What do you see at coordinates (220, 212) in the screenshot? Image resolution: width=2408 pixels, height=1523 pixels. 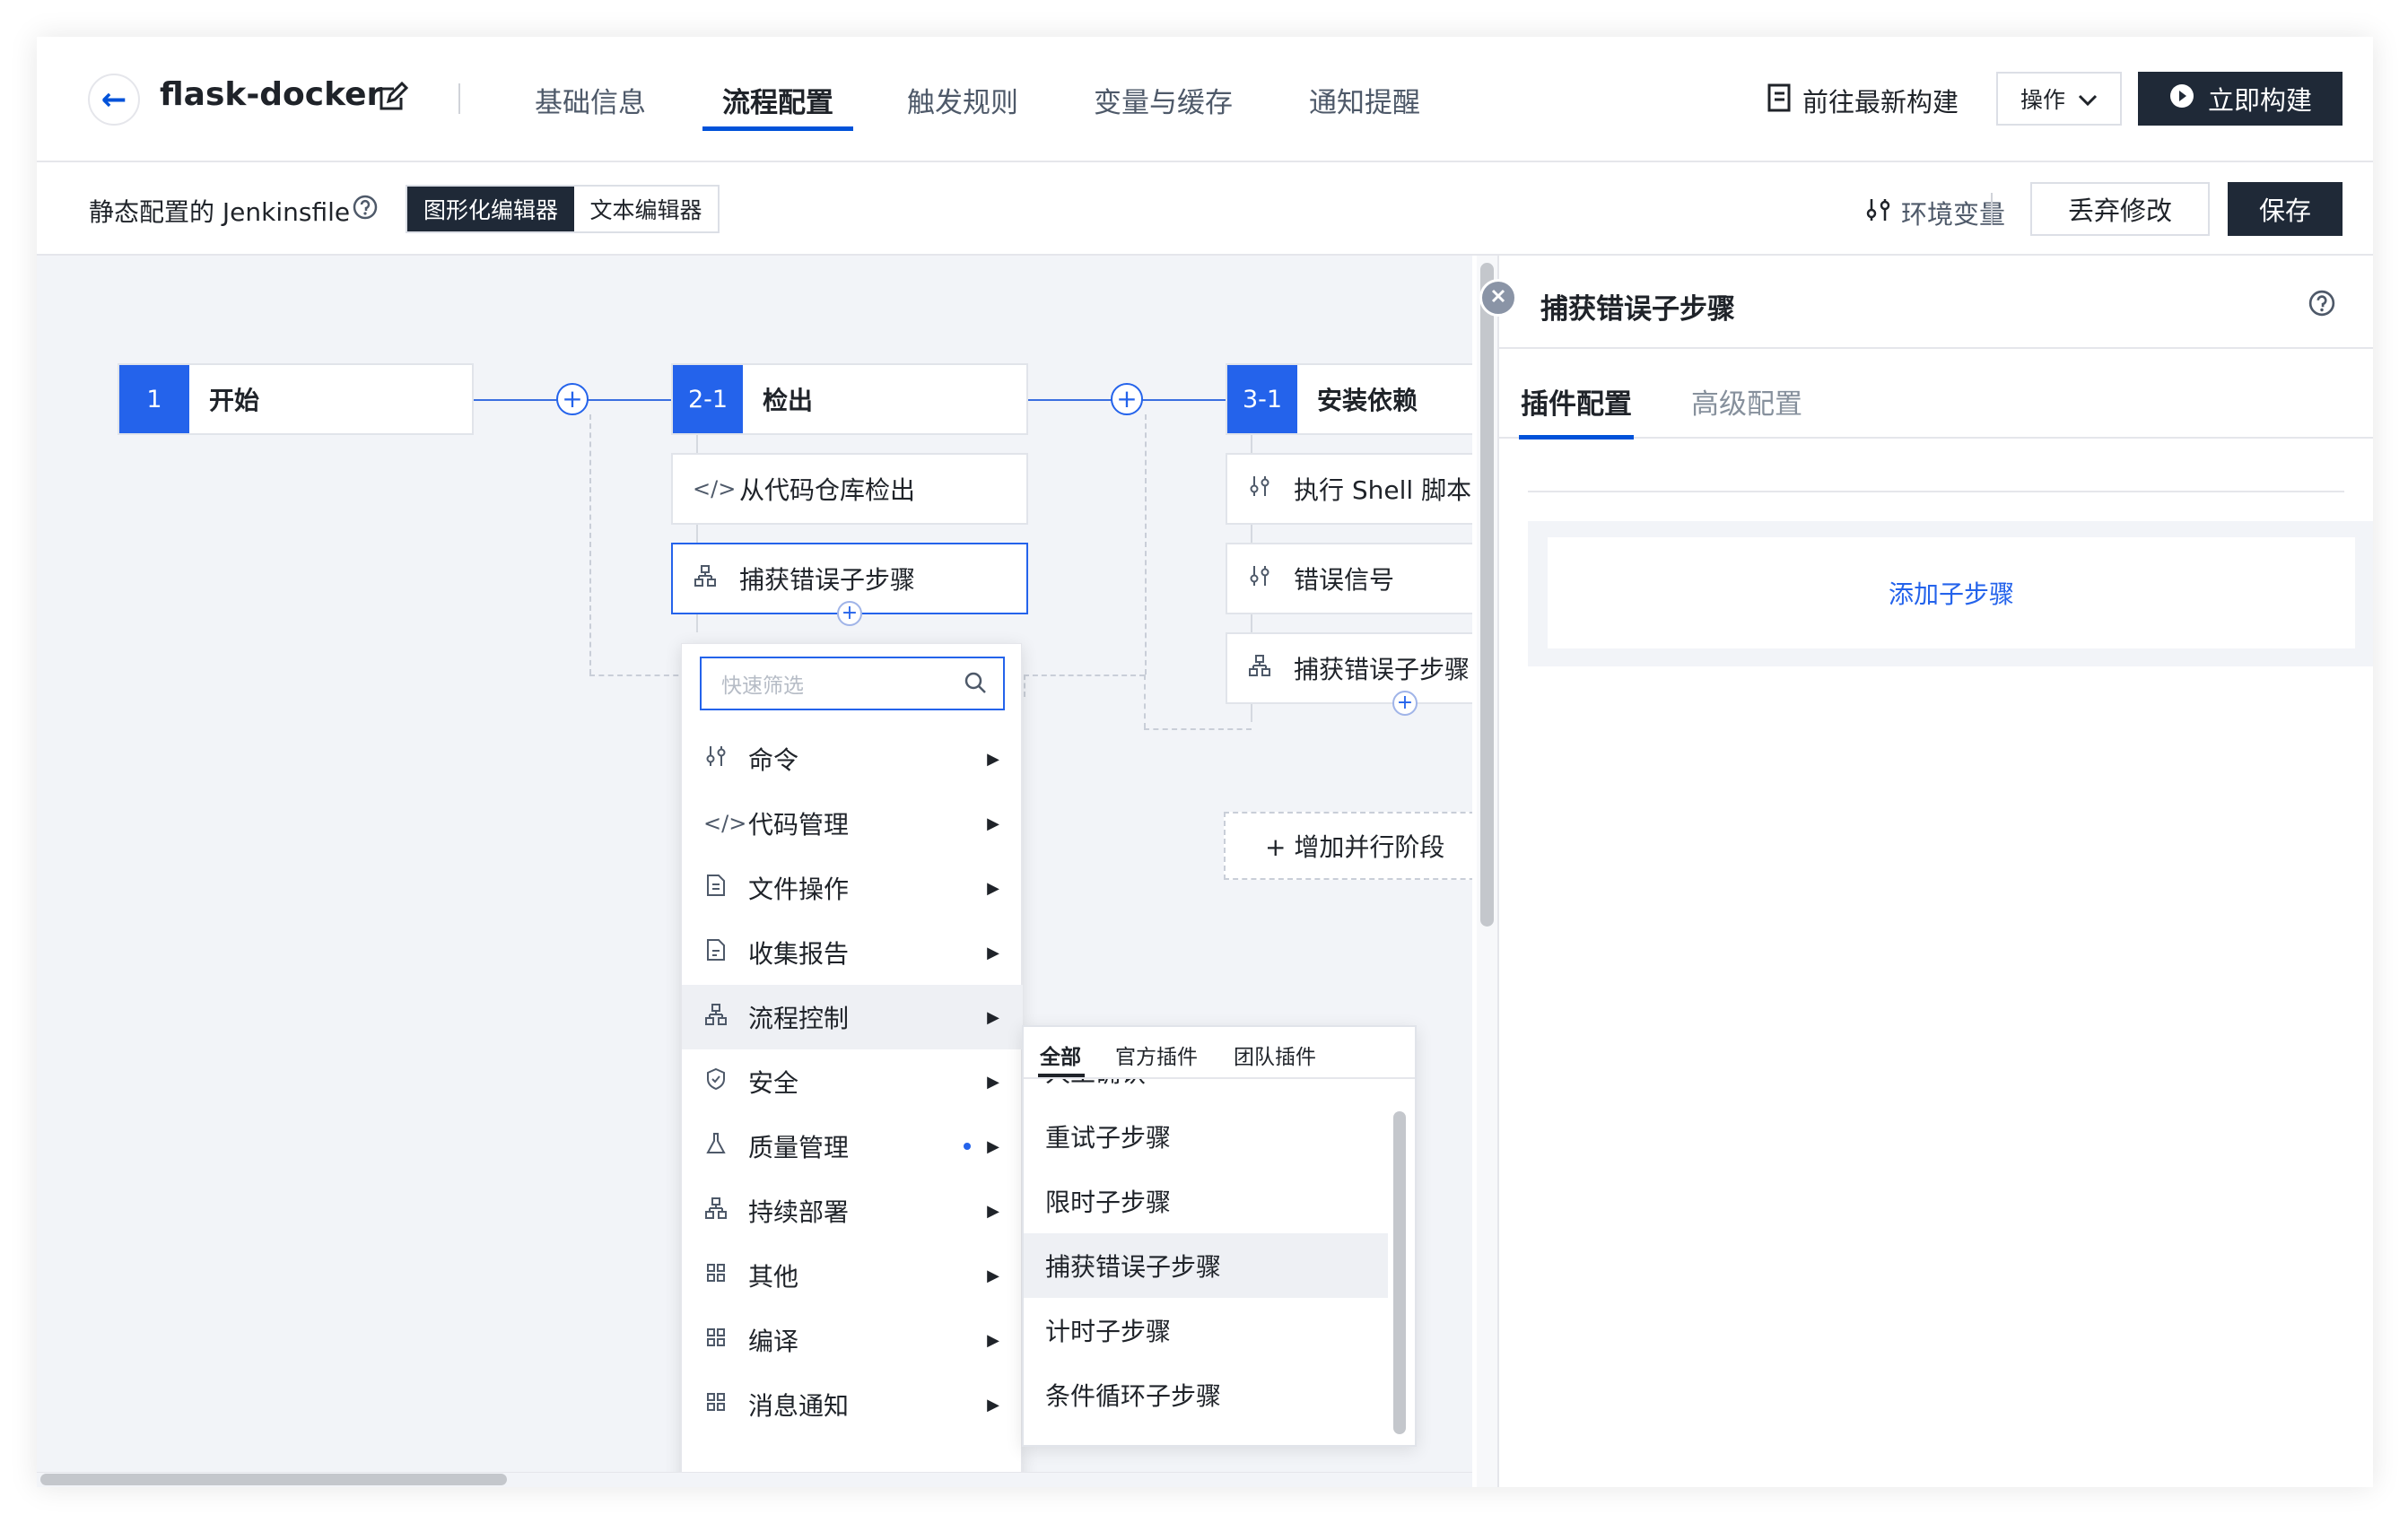 I see `static-config-label: 静态配置的 Jenkinsfile` at bounding box center [220, 212].